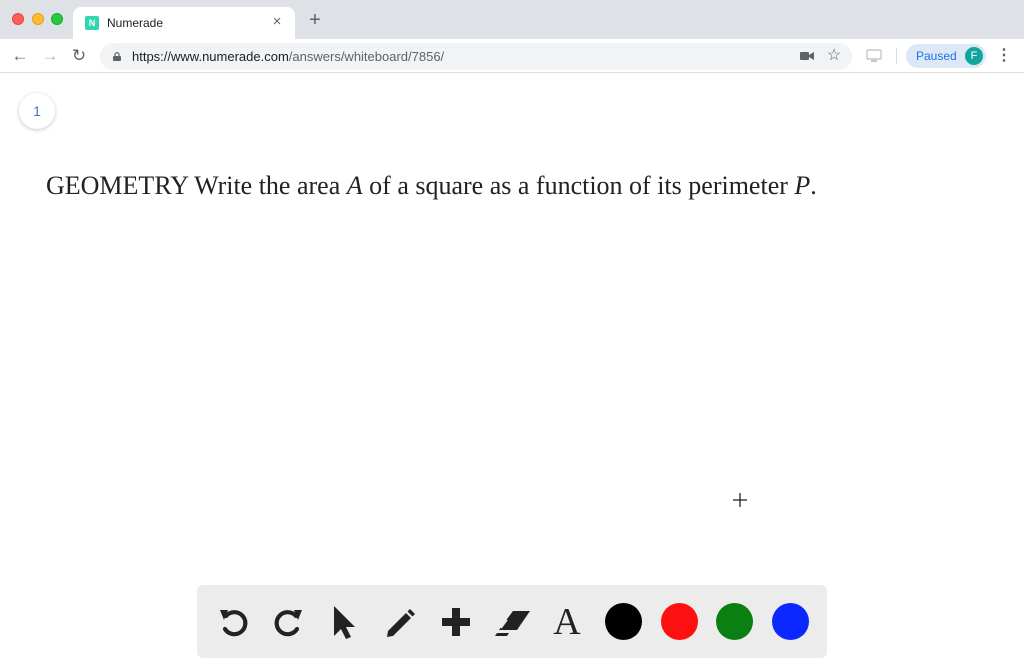  Describe the element at coordinates (37, 111) in the screenshot. I see `page-number-badge: 1` at that location.